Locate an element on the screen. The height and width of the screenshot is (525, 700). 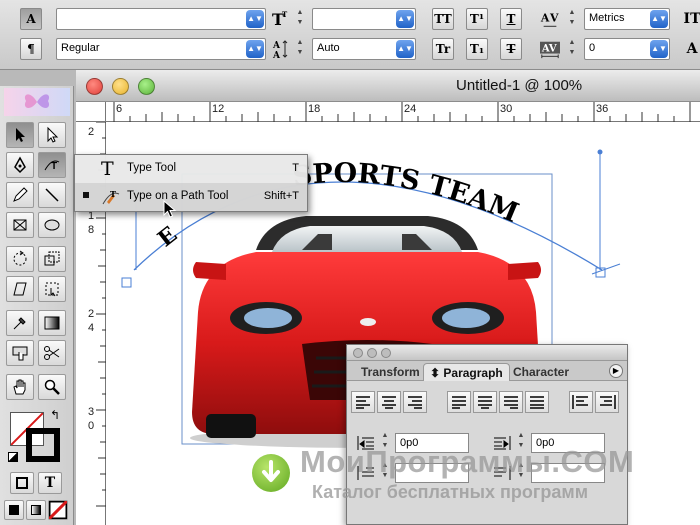
align-center-button is located at coordinates (389, 402).